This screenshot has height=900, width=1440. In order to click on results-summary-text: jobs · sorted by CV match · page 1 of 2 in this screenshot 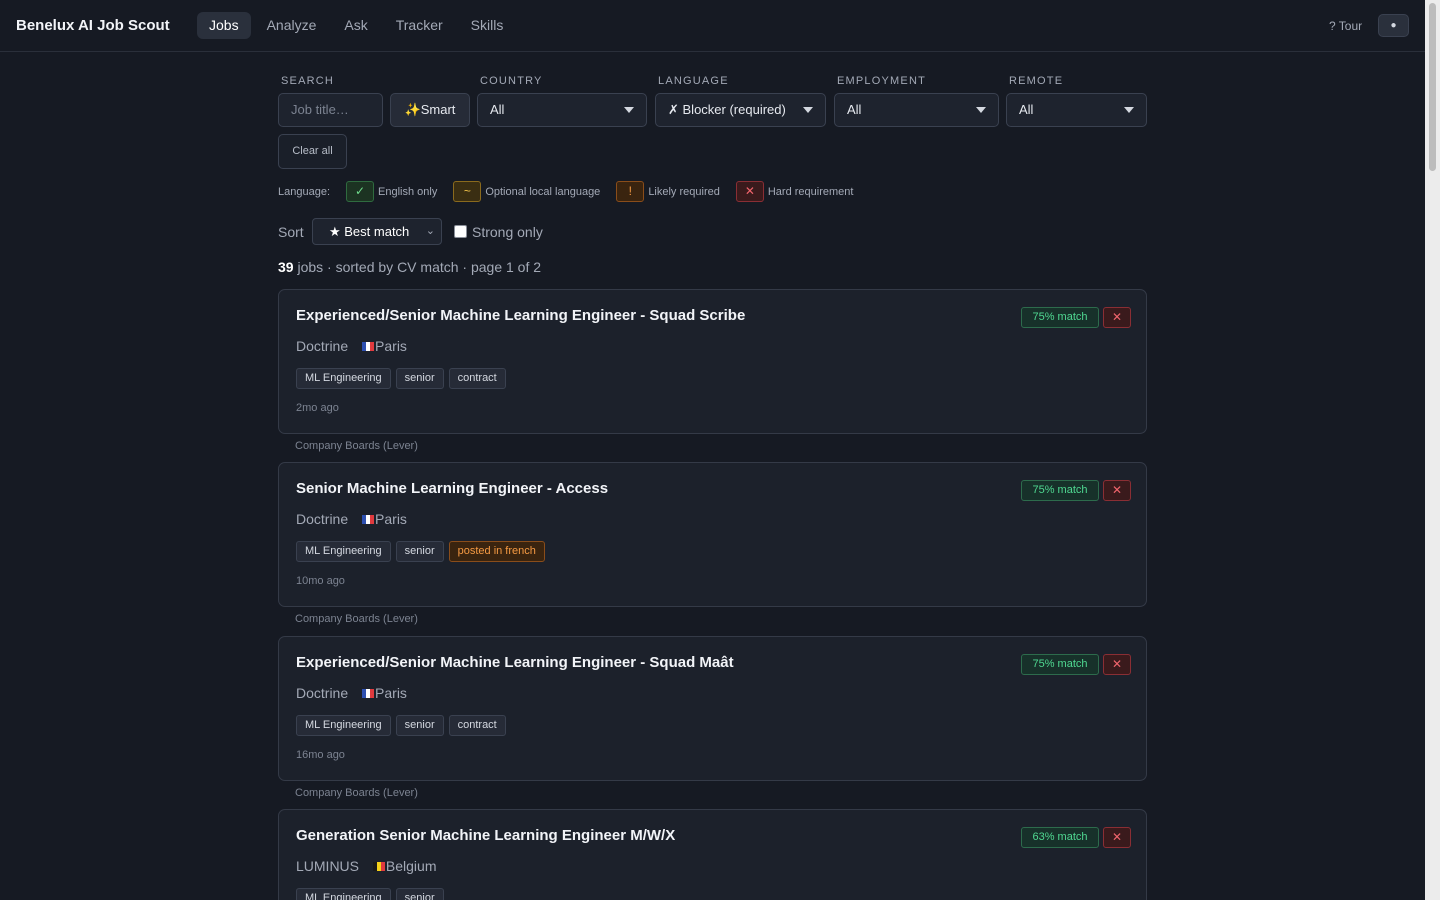, I will do `click(419, 267)`.